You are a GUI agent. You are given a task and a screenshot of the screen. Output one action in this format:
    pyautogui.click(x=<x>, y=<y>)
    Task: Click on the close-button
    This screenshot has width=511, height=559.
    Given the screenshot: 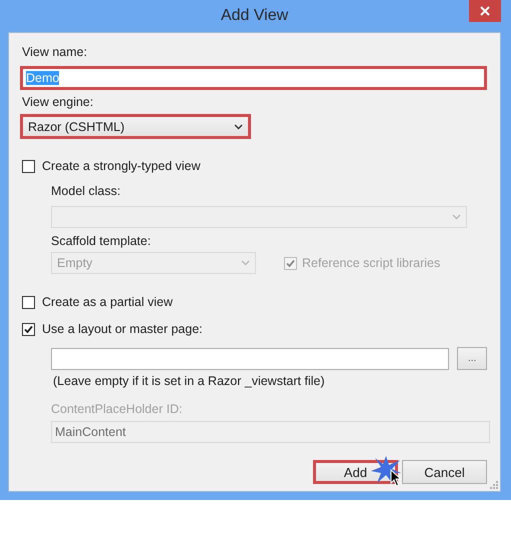 What is the action you would take?
    pyautogui.click(x=485, y=11)
    